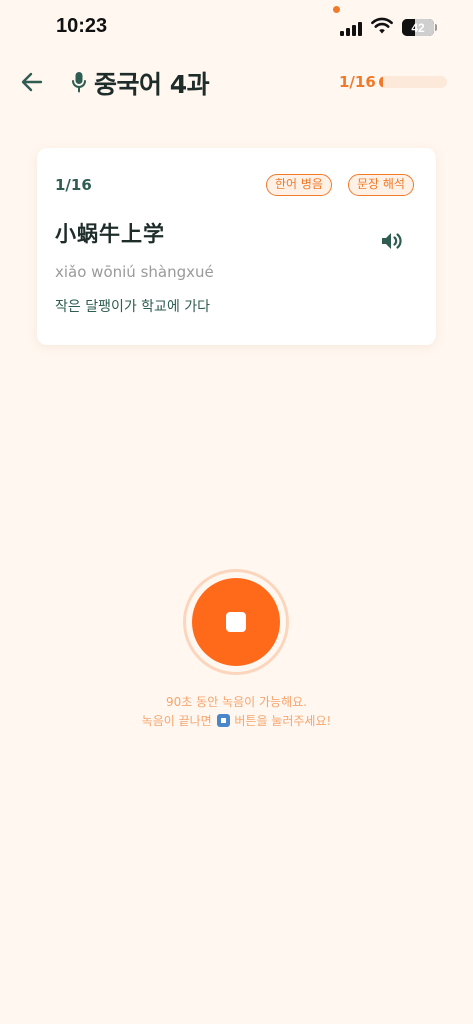 This screenshot has width=473, height=1024. What do you see at coordinates (381, 82) in the screenshot?
I see `progress-fill` at bounding box center [381, 82].